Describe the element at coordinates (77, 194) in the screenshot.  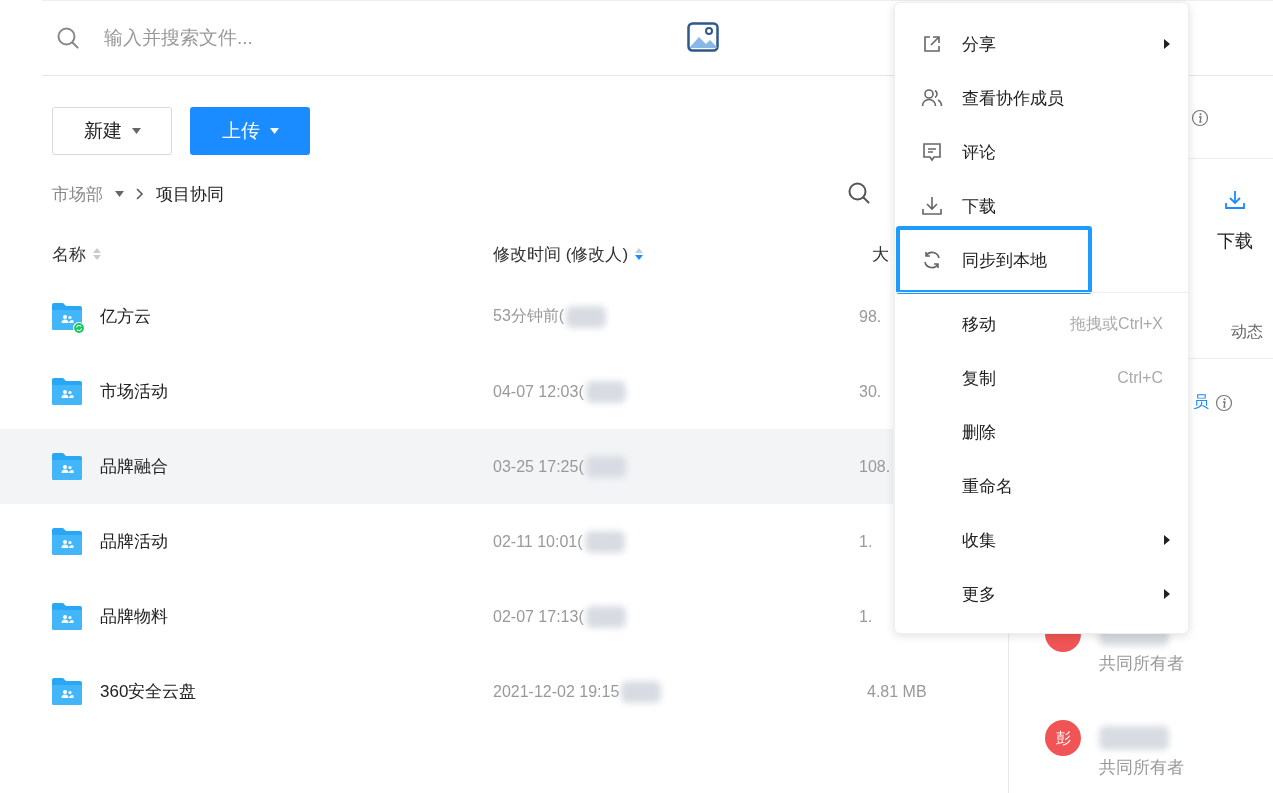
I see `breadcrumb-item: 市场部` at that location.